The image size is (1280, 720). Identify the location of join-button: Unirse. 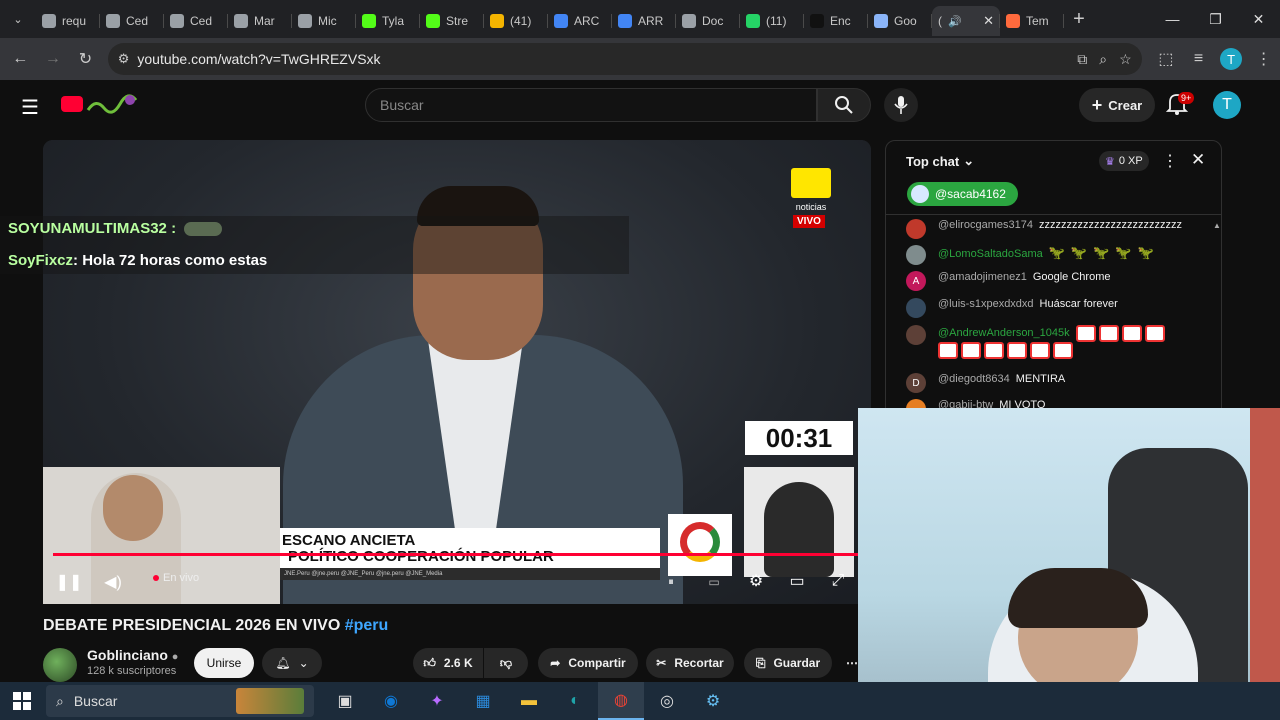
(224, 663).